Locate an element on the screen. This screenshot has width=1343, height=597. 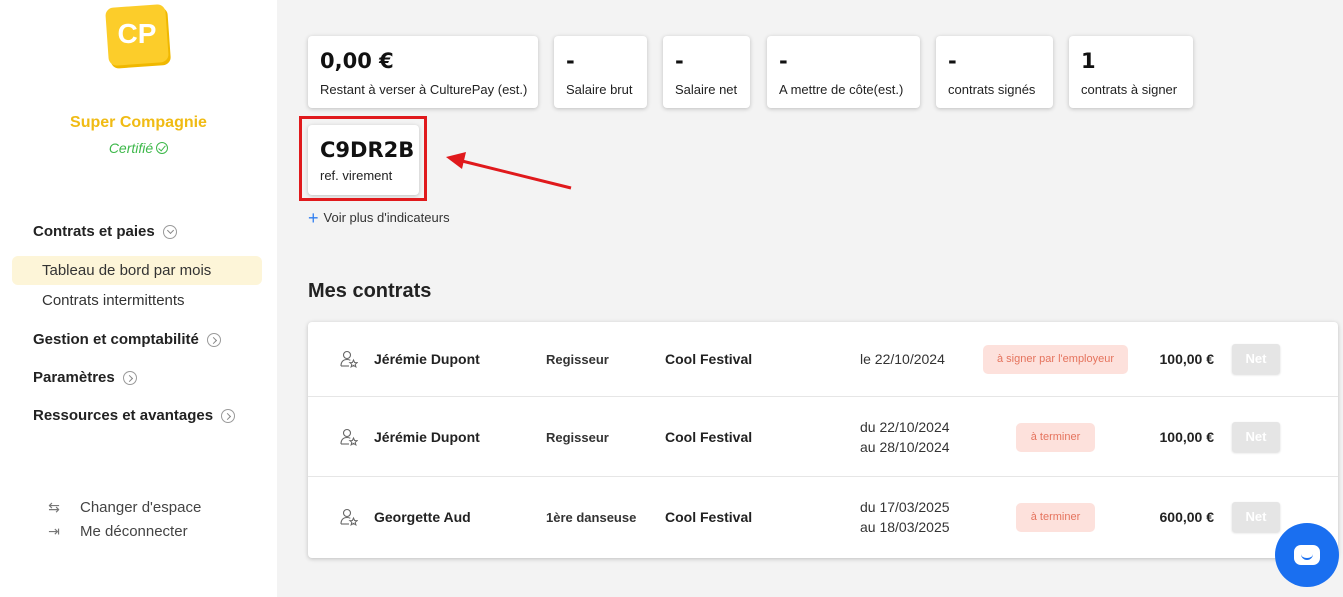
contracts-title: Mes contrats is located at coordinates (370, 291).